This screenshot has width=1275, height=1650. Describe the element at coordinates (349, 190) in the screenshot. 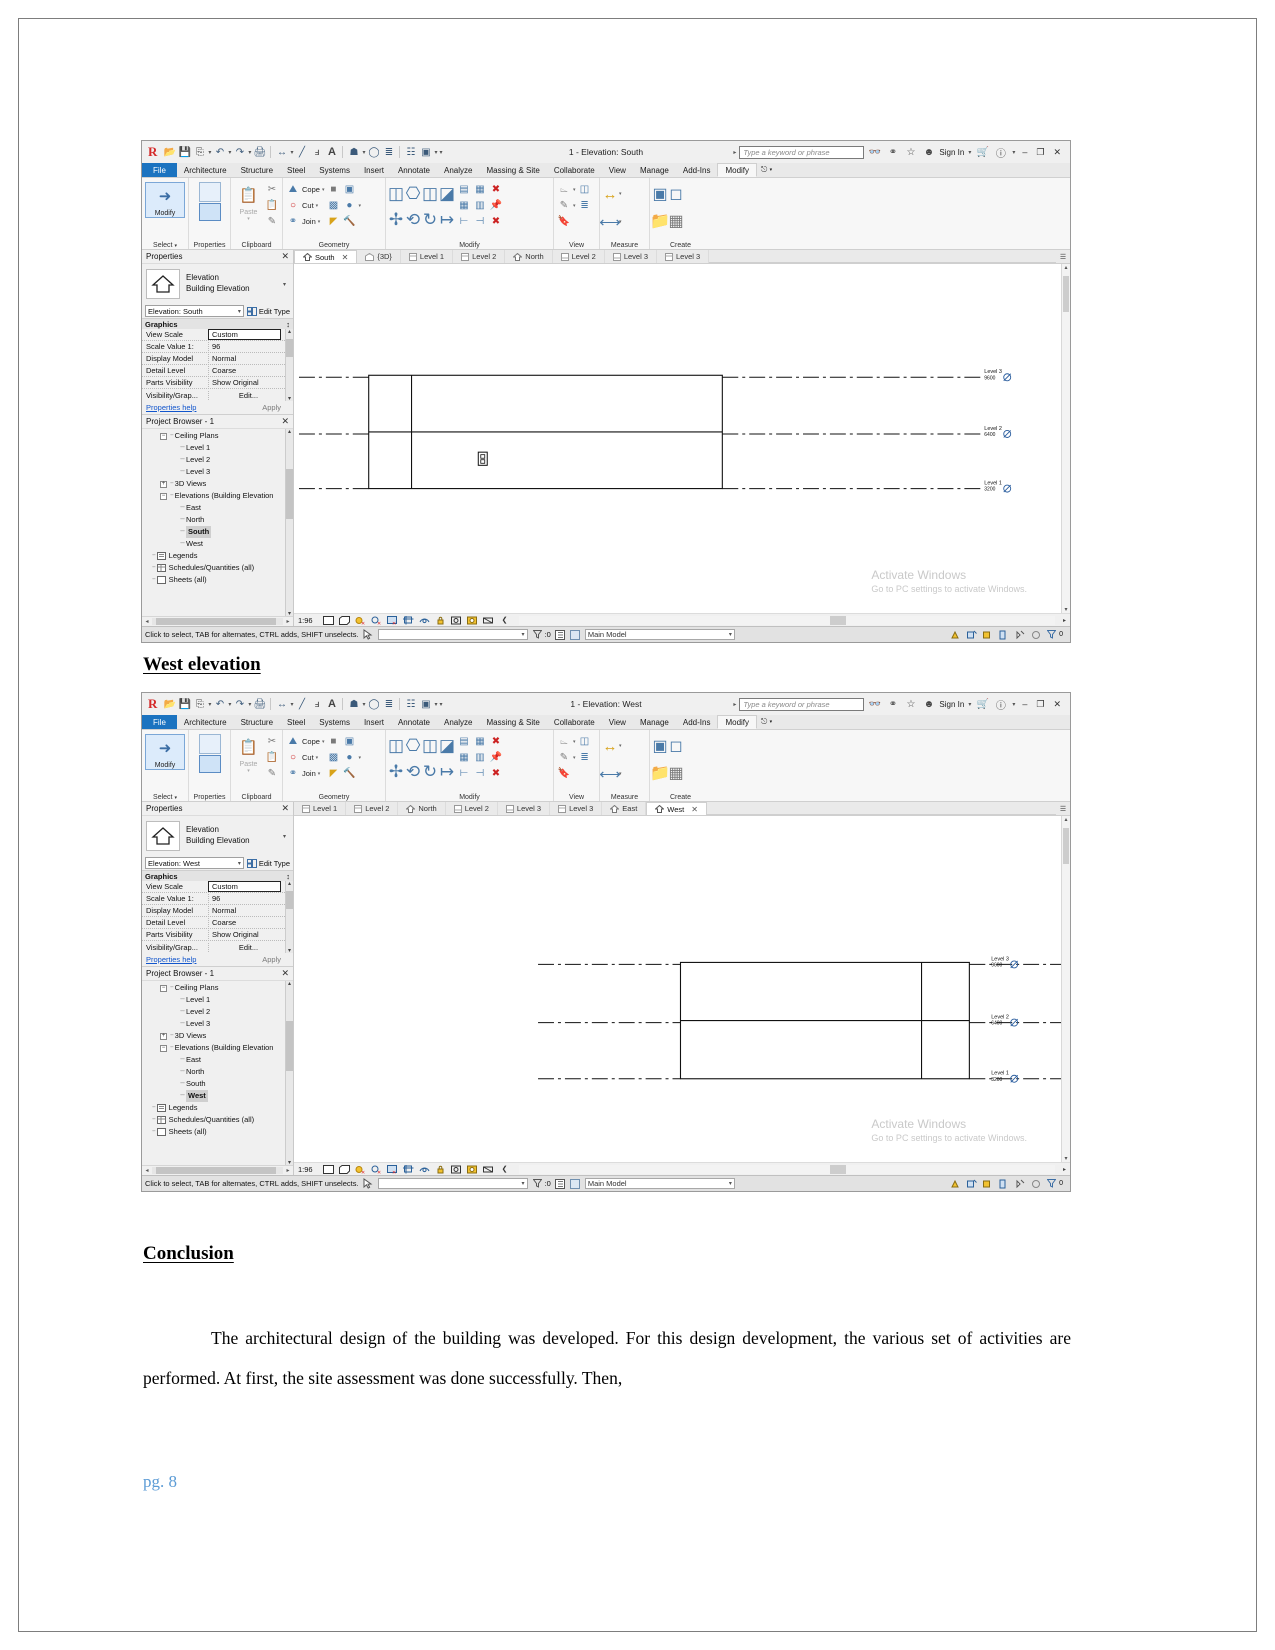

I see `split-face-icon: ▣` at that location.